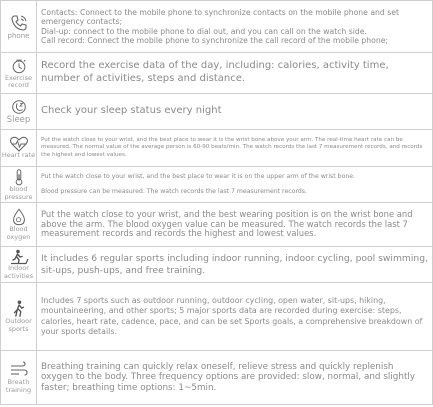  I want to click on indoor-activities-icon, so click(19, 257).